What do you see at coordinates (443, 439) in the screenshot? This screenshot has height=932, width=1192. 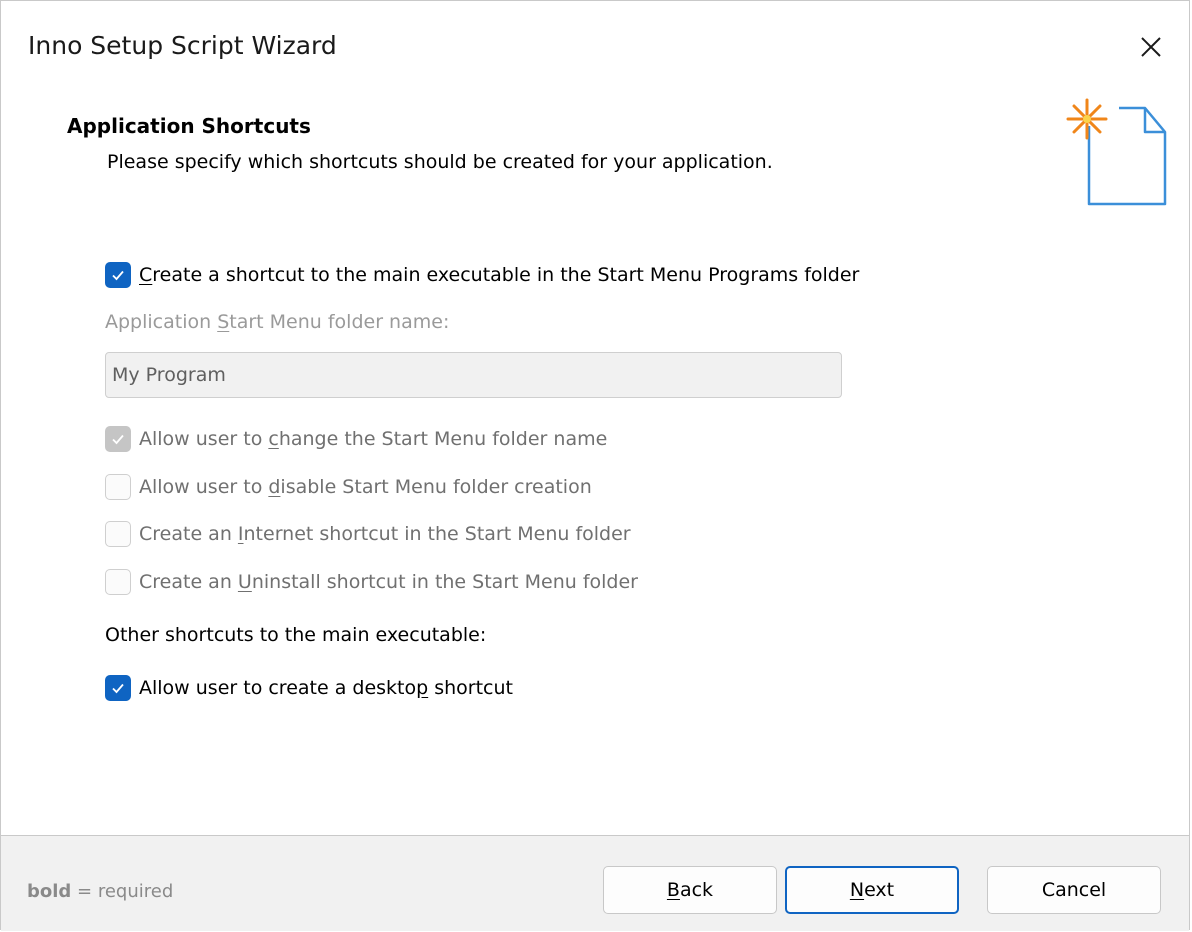 I see `label-part: hange the Start Menu folder name` at bounding box center [443, 439].